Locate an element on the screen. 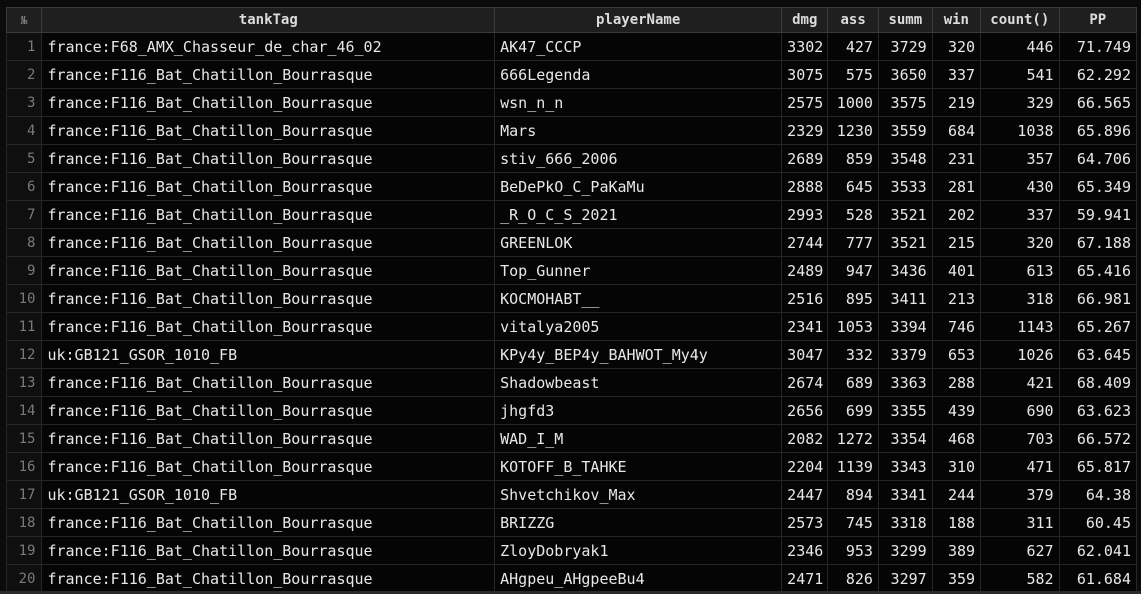 The image size is (1141, 594). cell-count: 329 is located at coordinates (1020, 102).